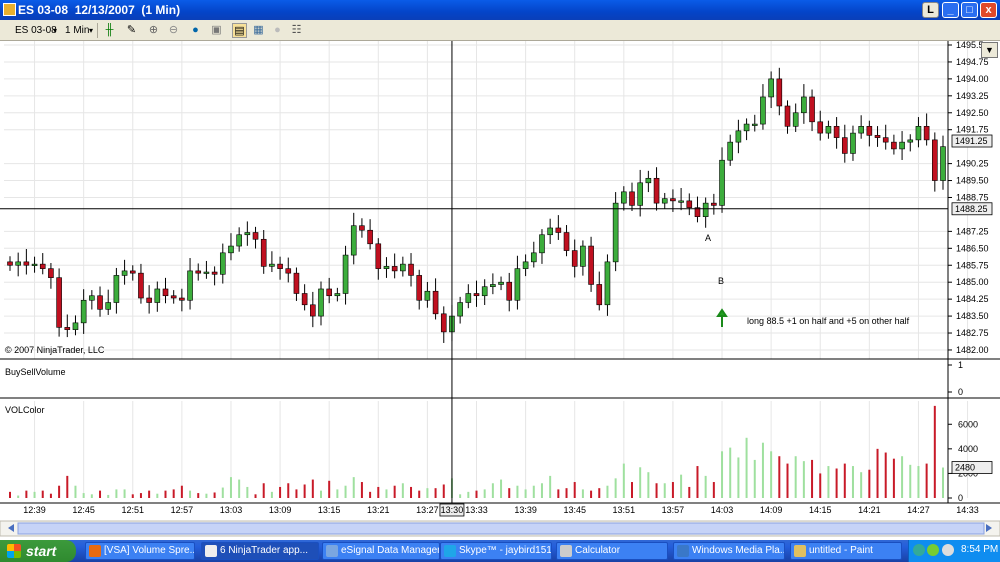  What do you see at coordinates (960, 498) in the screenshot?
I see `vol-tick-label: 0` at bounding box center [960, 498].